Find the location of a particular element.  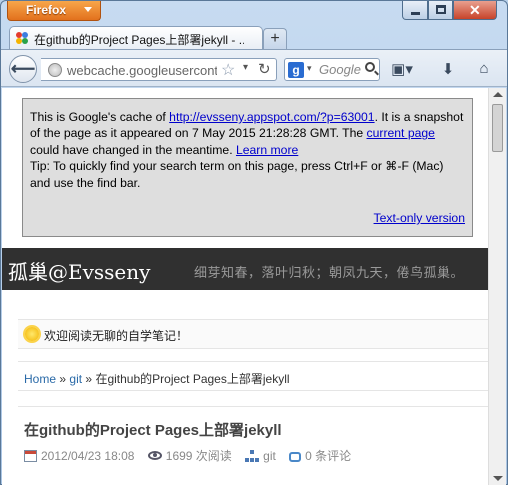

post-category: git is located at coordinates (260, 456).